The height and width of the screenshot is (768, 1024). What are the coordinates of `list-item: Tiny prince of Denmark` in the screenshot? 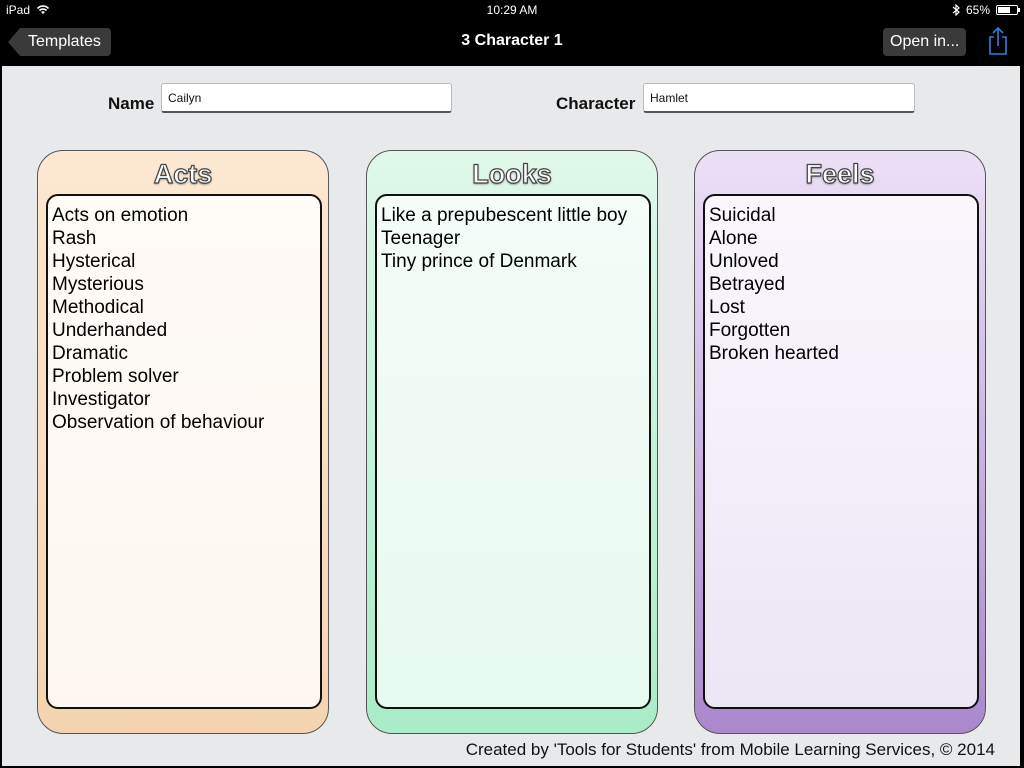 It's located at (479, 261).